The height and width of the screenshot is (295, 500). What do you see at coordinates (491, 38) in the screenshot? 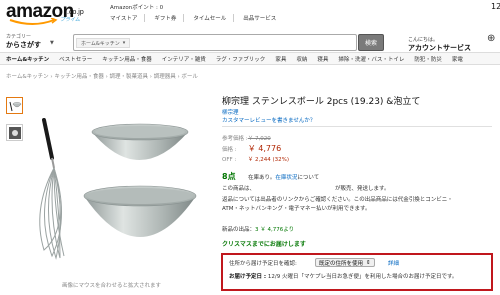
I see `cart-icon: ⊕` at bounding box center [491, 38].